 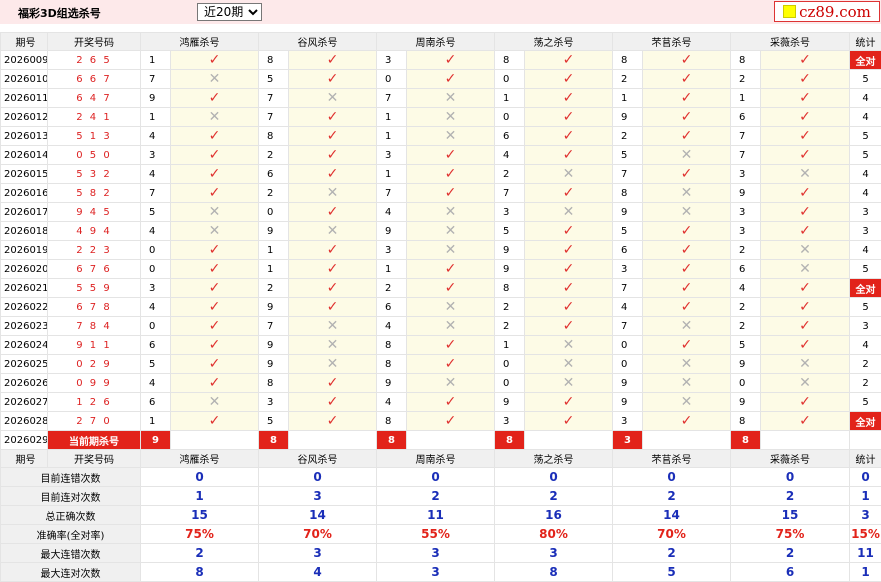 What do you see at coordinates (70, 572) in the screenshot?
I see `stats-label: 最大连对次数` at bounding box center [70, 572].